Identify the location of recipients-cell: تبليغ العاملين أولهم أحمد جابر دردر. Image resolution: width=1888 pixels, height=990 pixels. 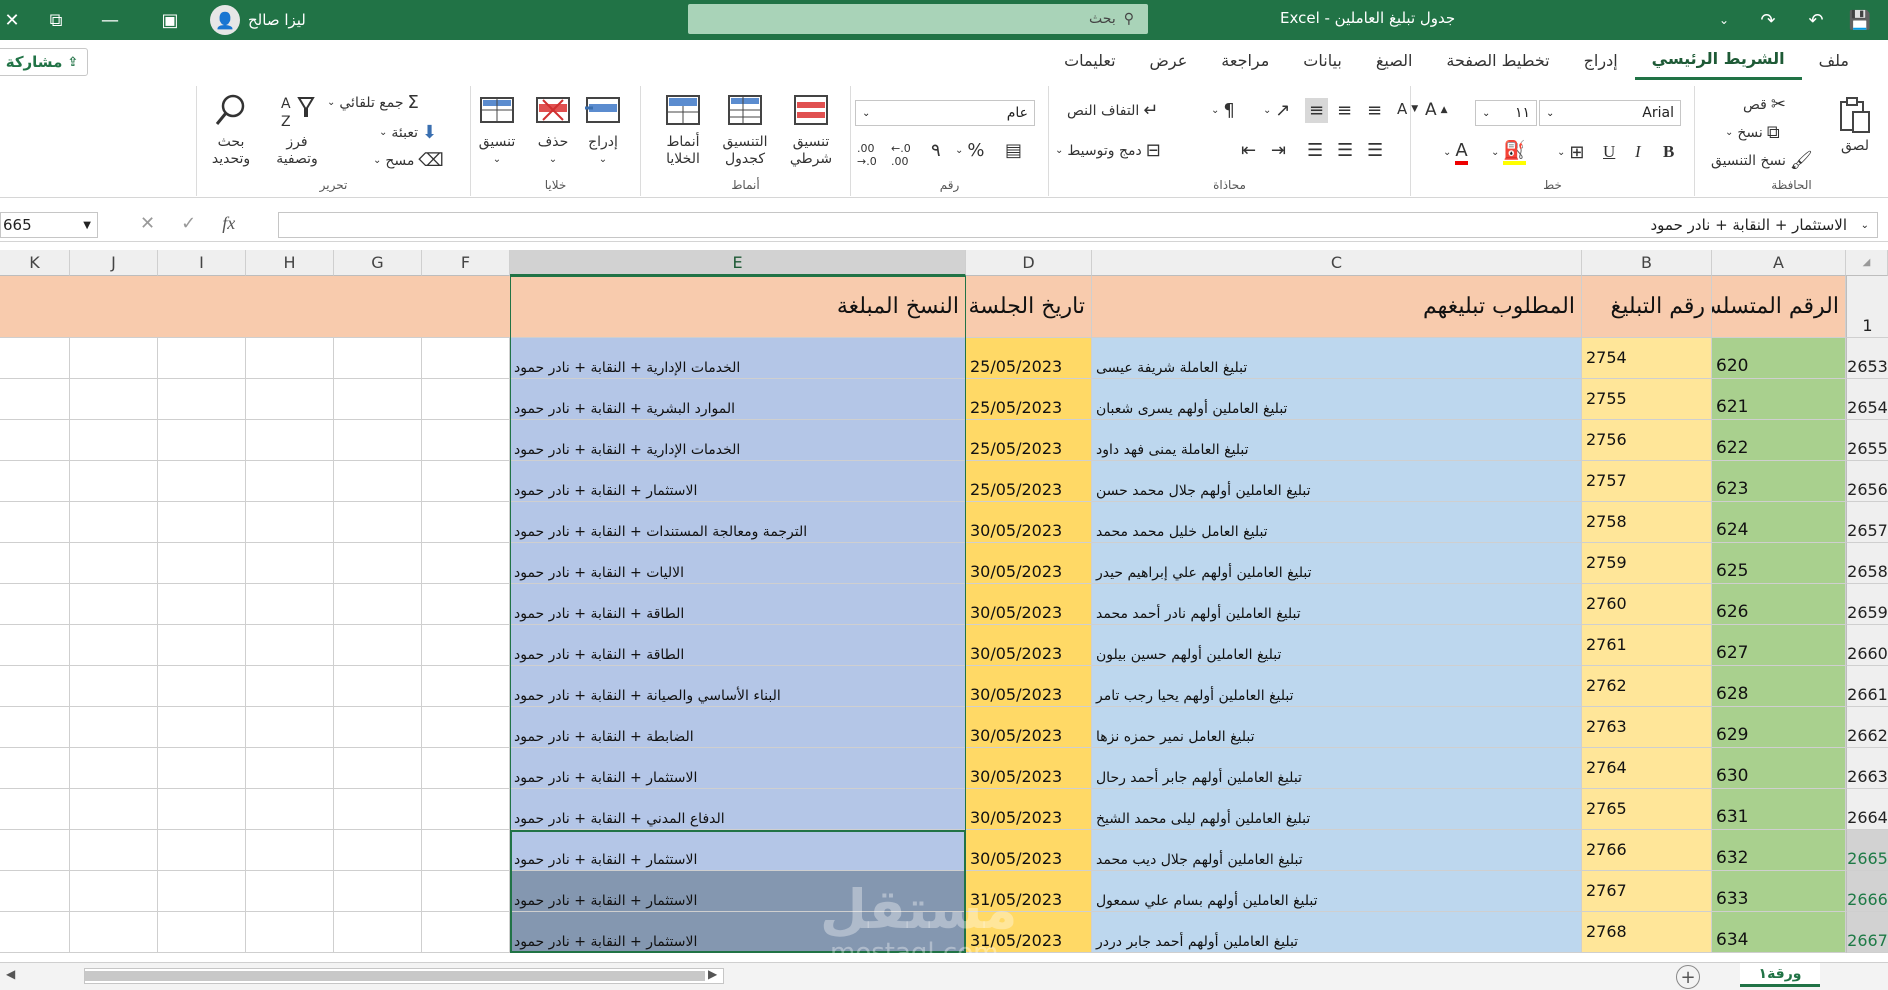
(1337, 932).